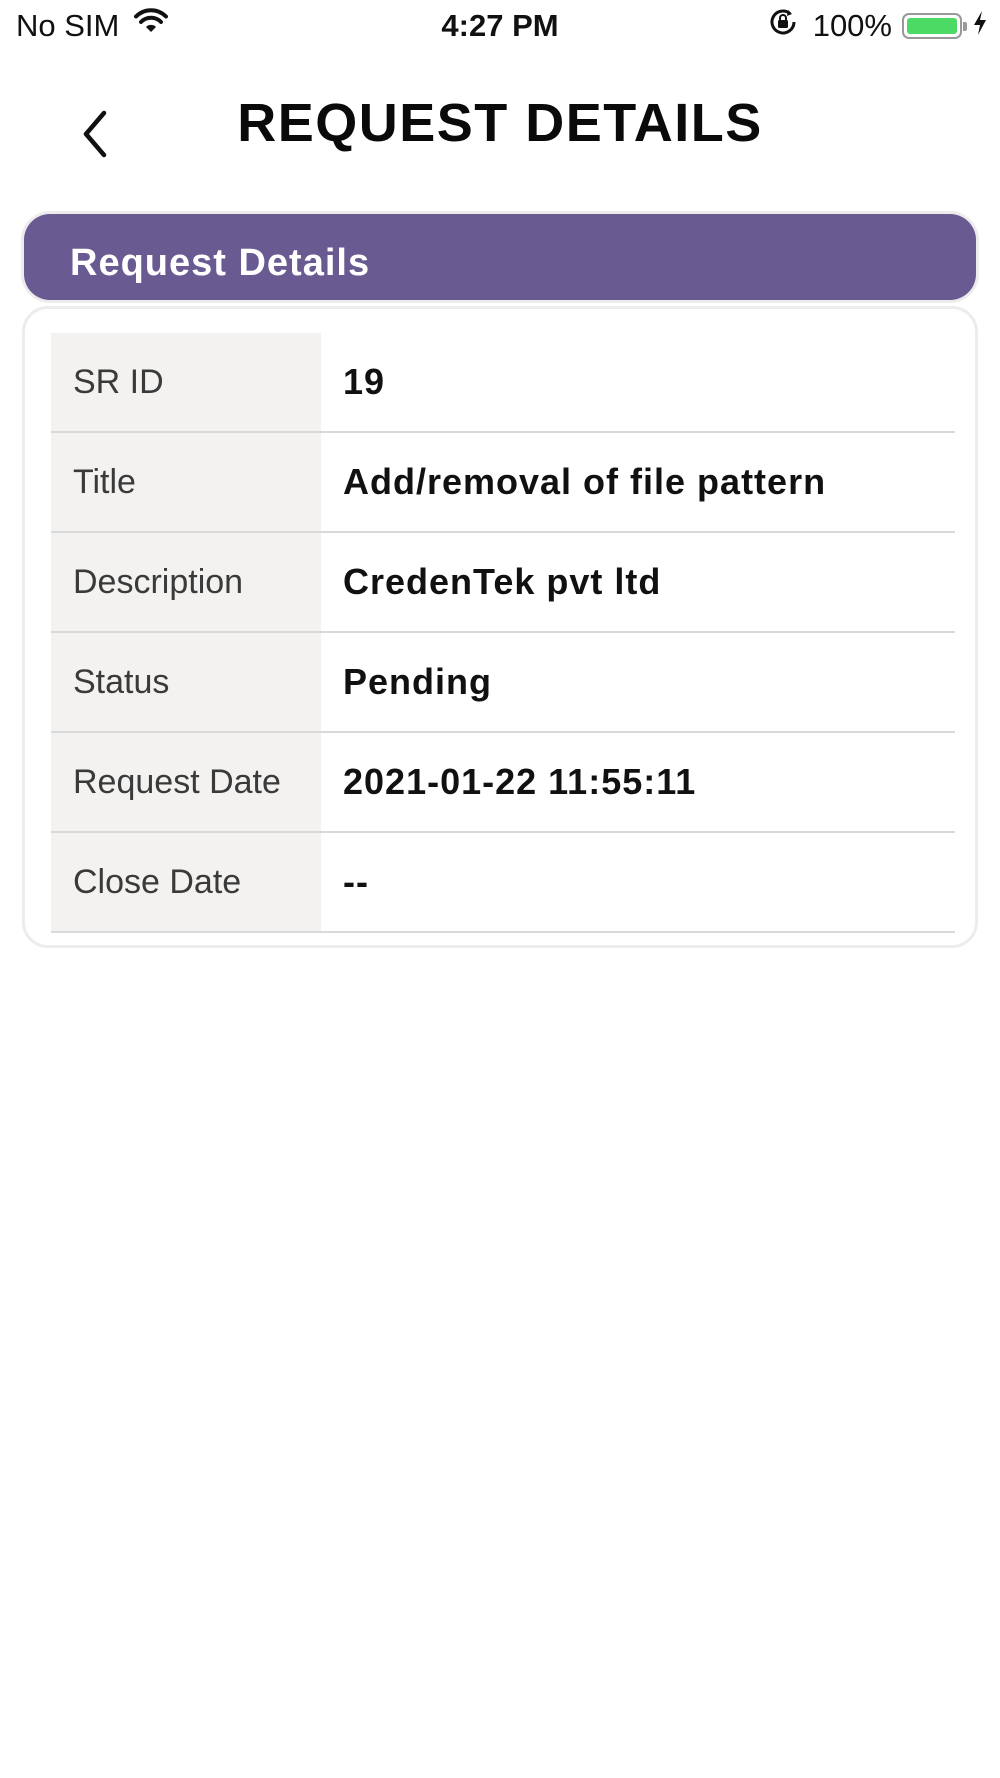 The width and height of the screenshot is (1000, 1778). What do you see at coordinates (585, 481) in the screenshot?
I see `row-value: Add/removal of file pattern` at bounding box center [585, 481].